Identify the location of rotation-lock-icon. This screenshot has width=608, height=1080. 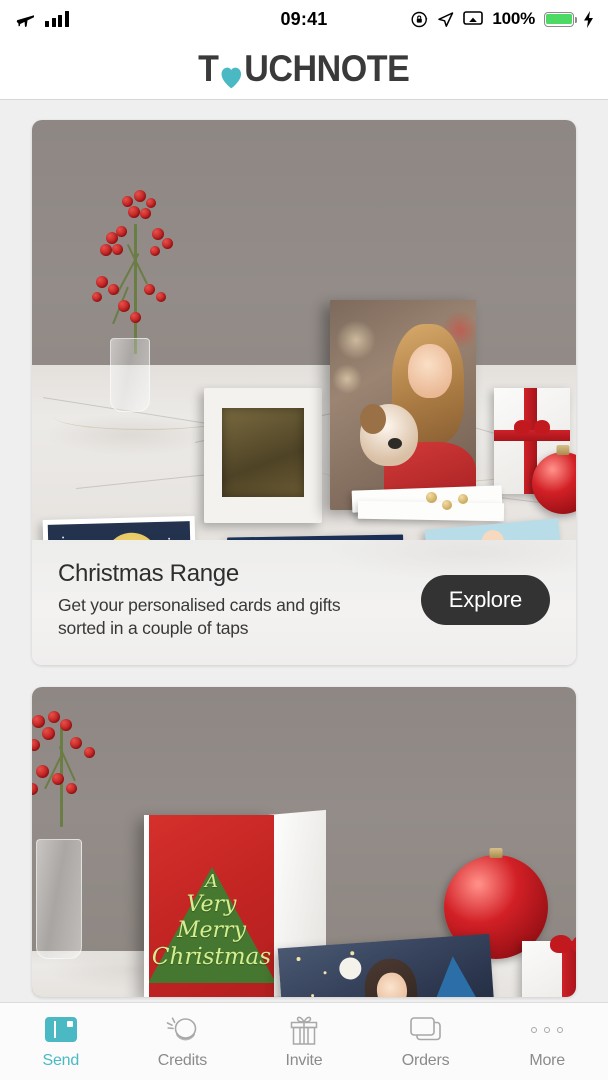
(419, 19).